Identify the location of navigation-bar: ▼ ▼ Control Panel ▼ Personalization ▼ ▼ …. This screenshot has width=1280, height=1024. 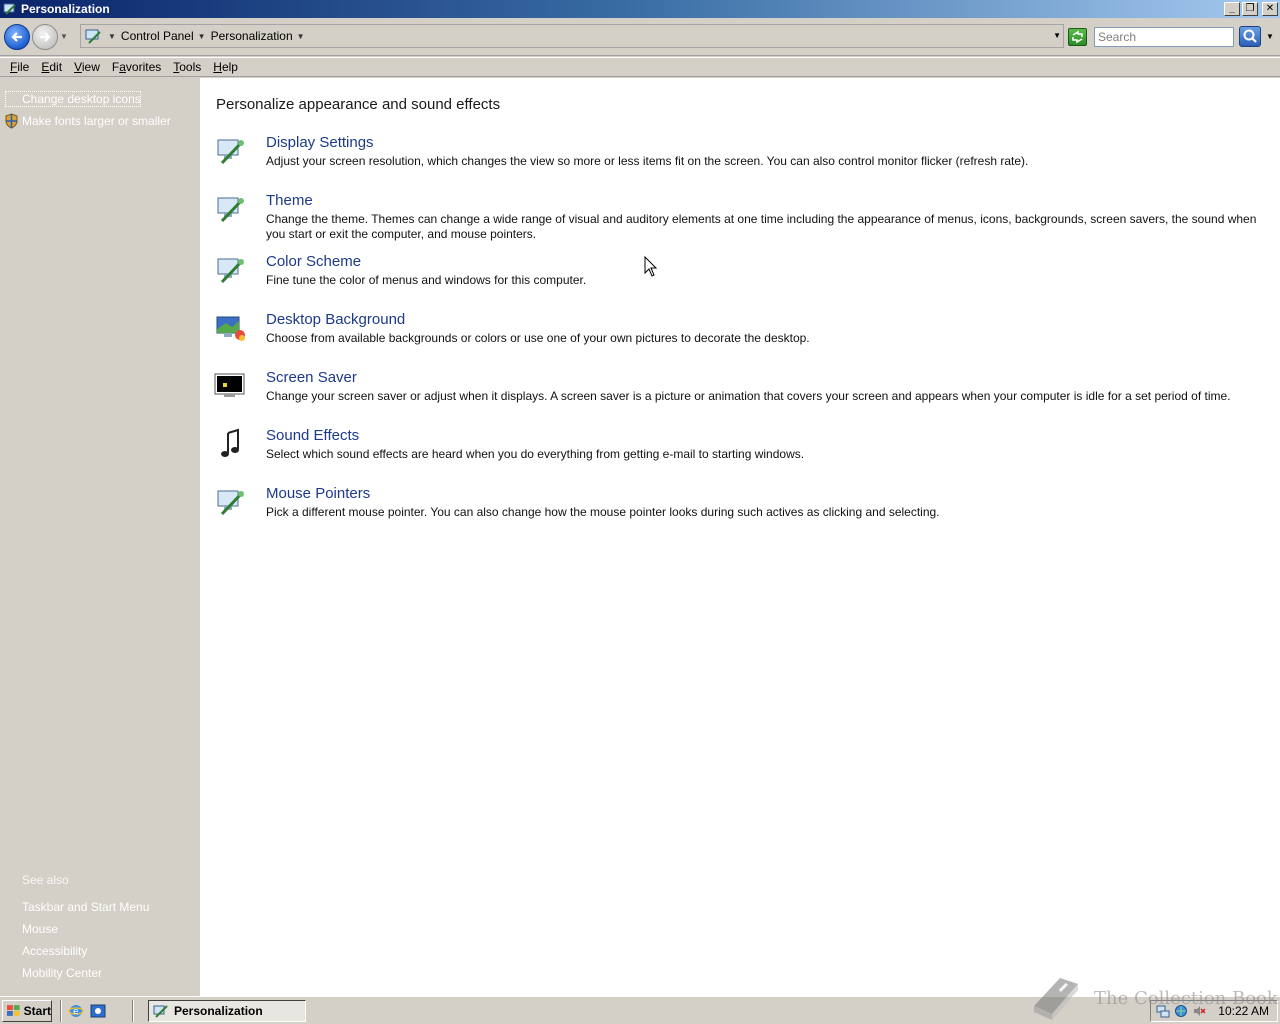
(640, 37).